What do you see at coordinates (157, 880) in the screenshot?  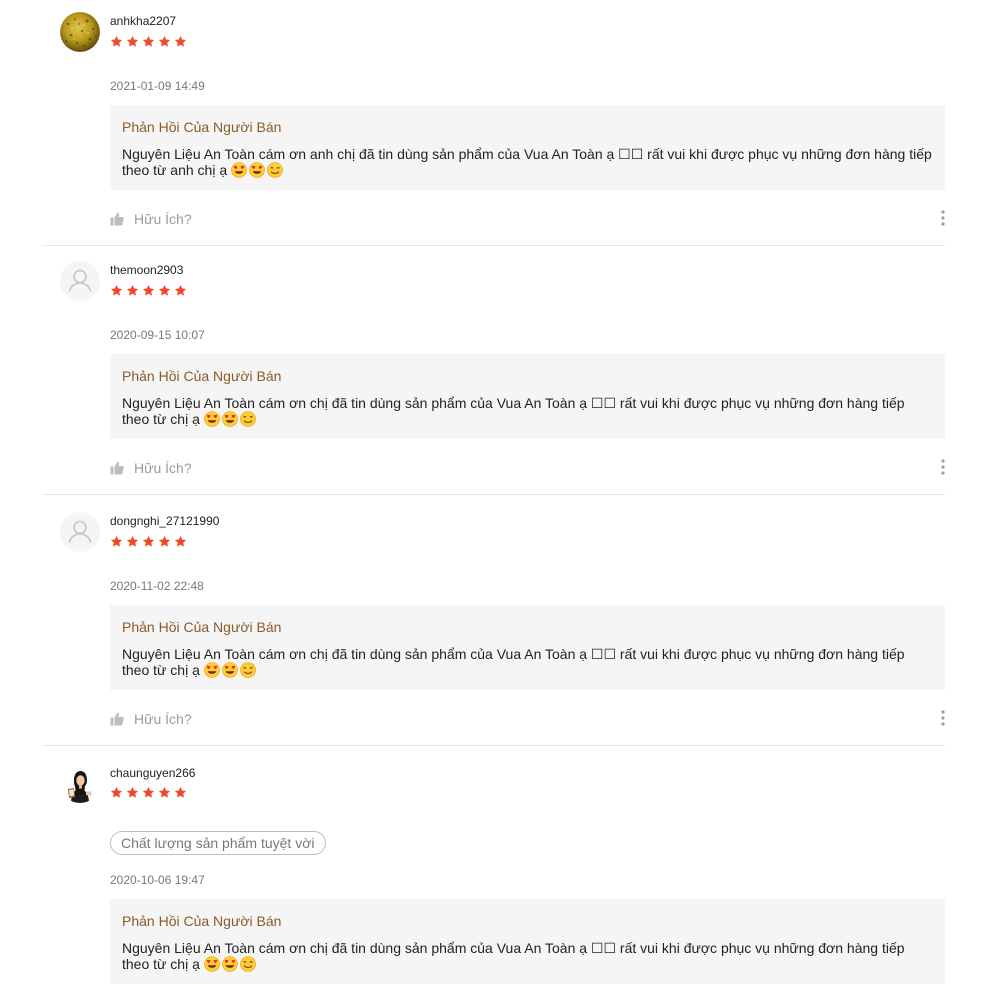 I see `review-date: 2020-10-06 19:47` at bounding box center [157, 880].